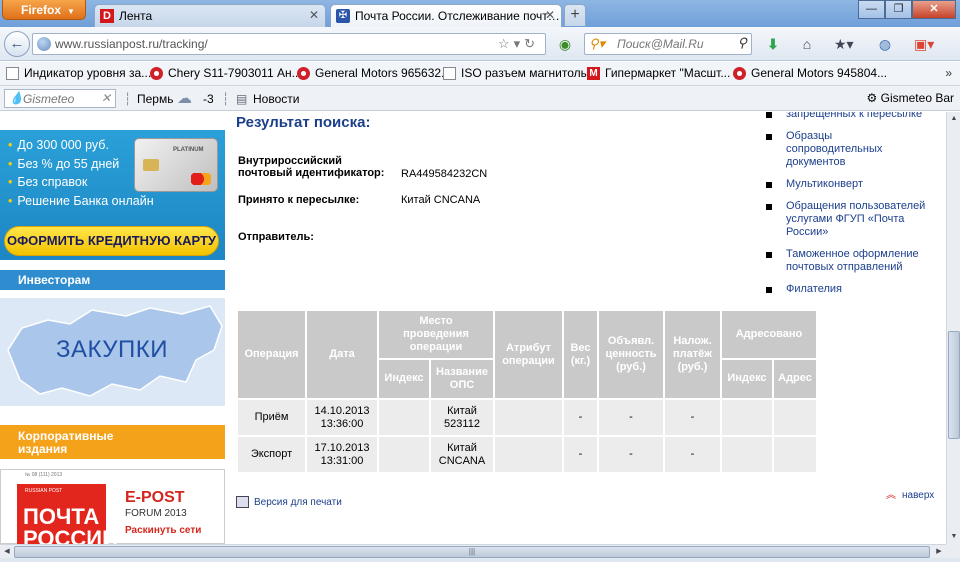 Image resolution: width=960 pixels, height=562 pixels. I want to click on bookmarks-menu-icon: ★▾, so click(844, 44).